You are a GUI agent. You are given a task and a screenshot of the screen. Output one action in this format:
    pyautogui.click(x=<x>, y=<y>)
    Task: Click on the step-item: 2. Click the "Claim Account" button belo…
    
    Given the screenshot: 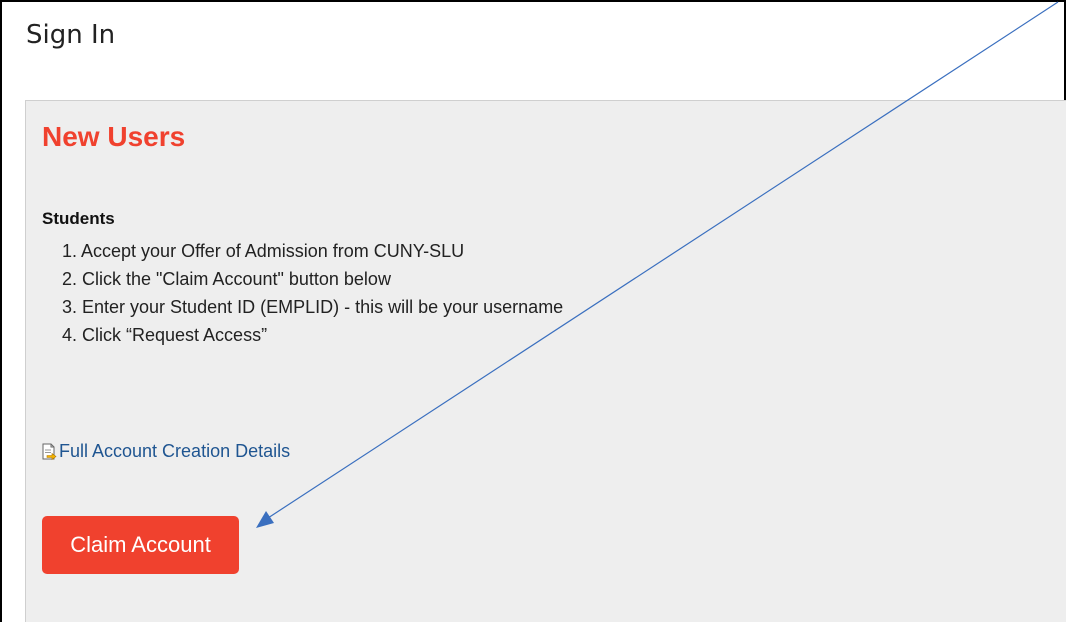 What is the action you would take?
    pyautogui.click(x=226, y=279)
    